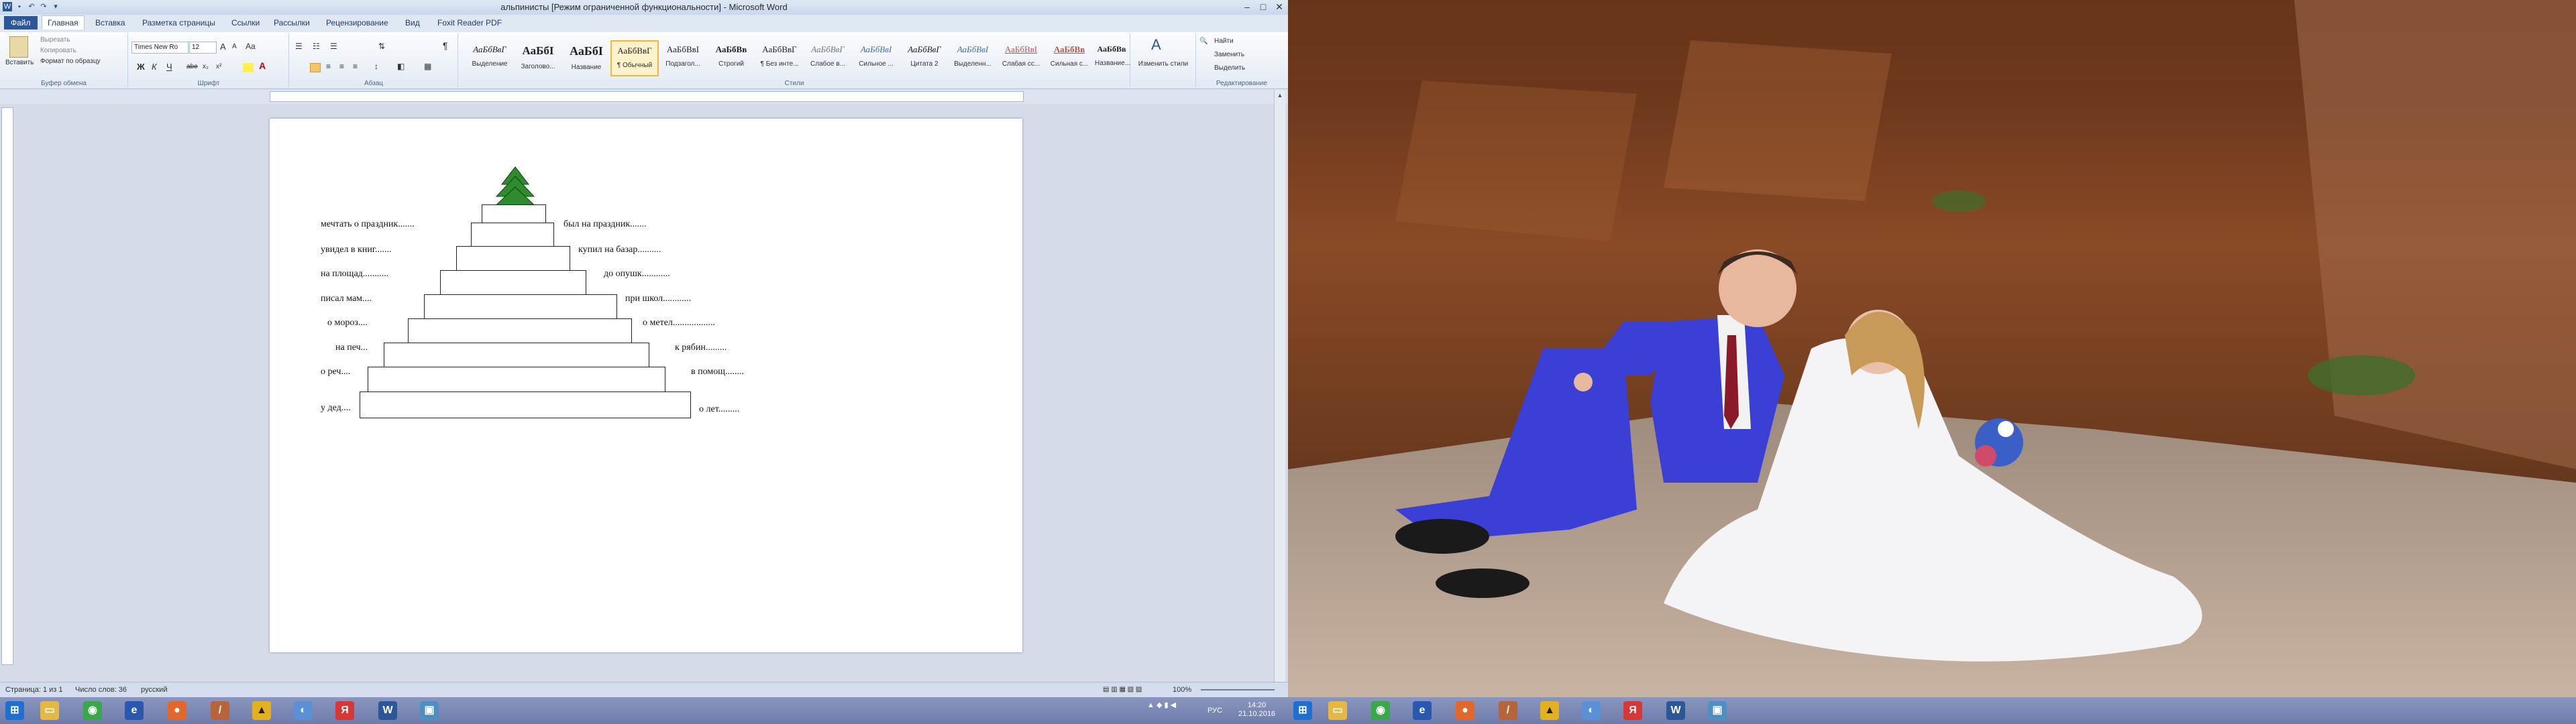 The height and width of the screenshot is (724, 2576). I want to click on clock-date: 21.10.2016, so click(1257, 714).